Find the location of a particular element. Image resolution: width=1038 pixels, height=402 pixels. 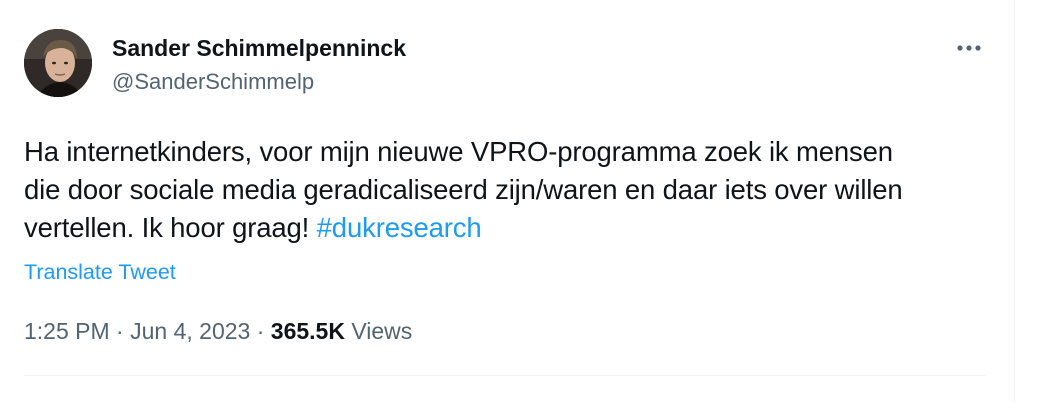

avatar is located at coordinates (58, 63).